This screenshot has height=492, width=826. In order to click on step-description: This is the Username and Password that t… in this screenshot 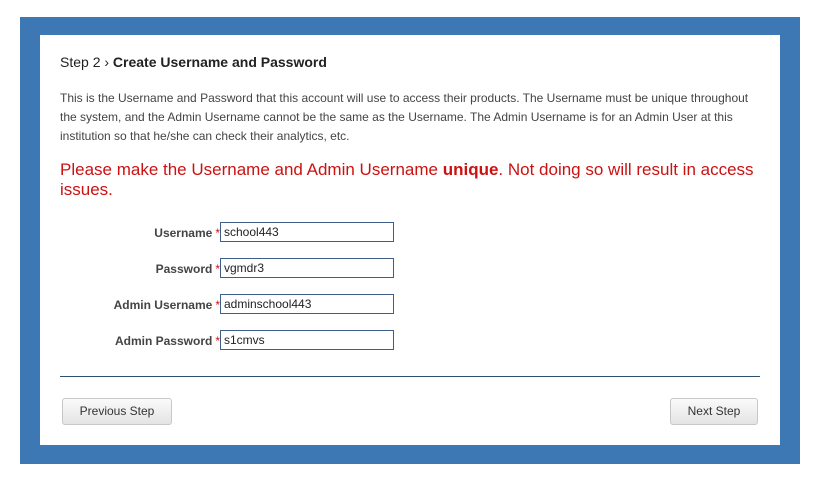, I will do `click(404, 117)`.